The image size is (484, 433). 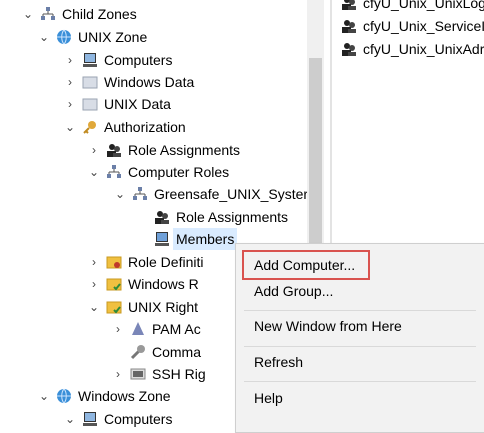 What do you see at coordinates (48, 13) in the screenshot?
I see `zones-icon` at bounding box center [48, 13].